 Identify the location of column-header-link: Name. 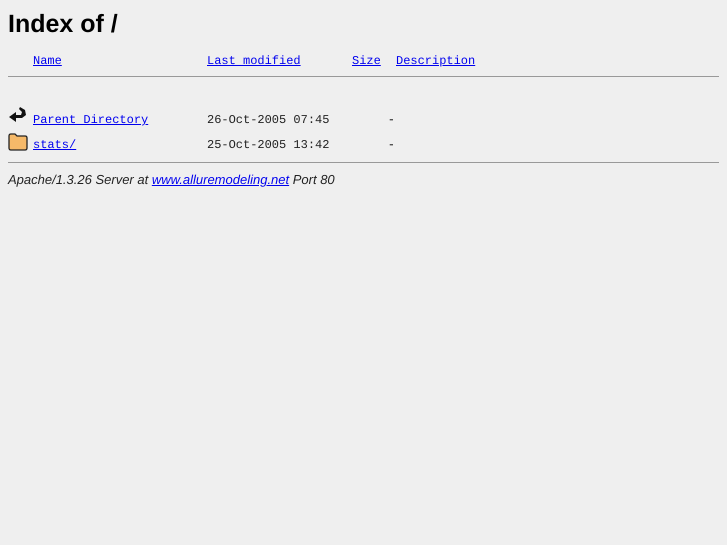
(47, 61).